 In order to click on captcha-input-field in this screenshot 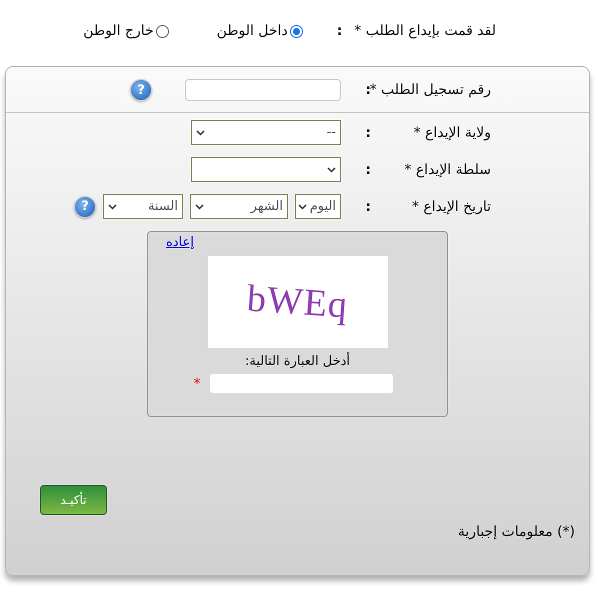, I will do `click(301, 383)`.